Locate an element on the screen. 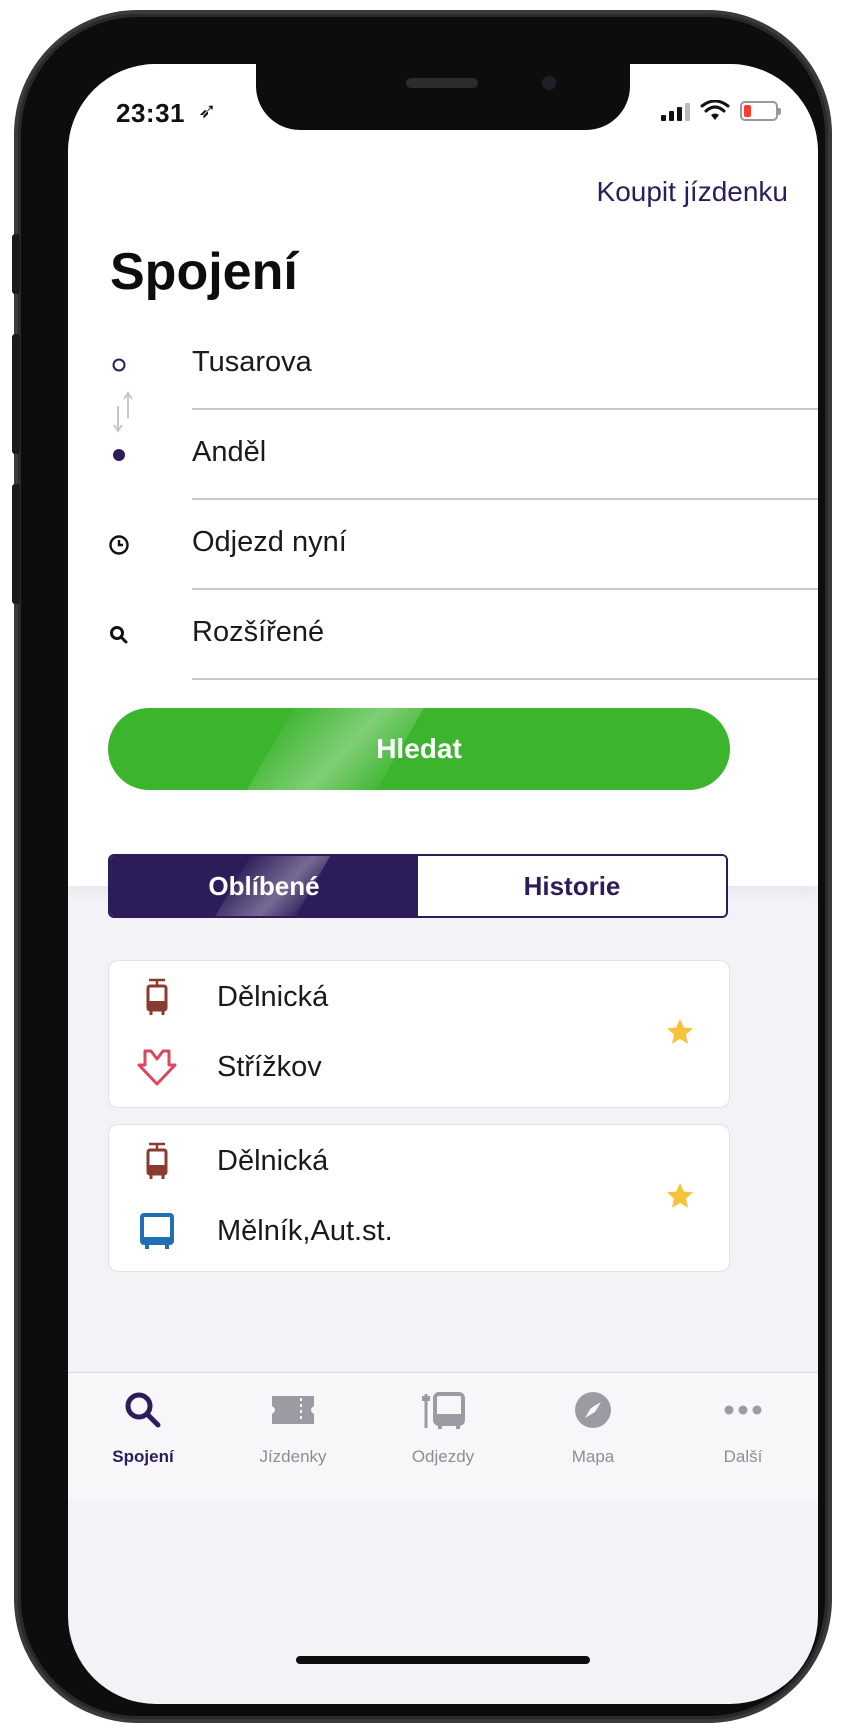 The height and width of the screenshot is (1733, 850). tab-connections-label: Spojení is located at coordinates (143, 1456).